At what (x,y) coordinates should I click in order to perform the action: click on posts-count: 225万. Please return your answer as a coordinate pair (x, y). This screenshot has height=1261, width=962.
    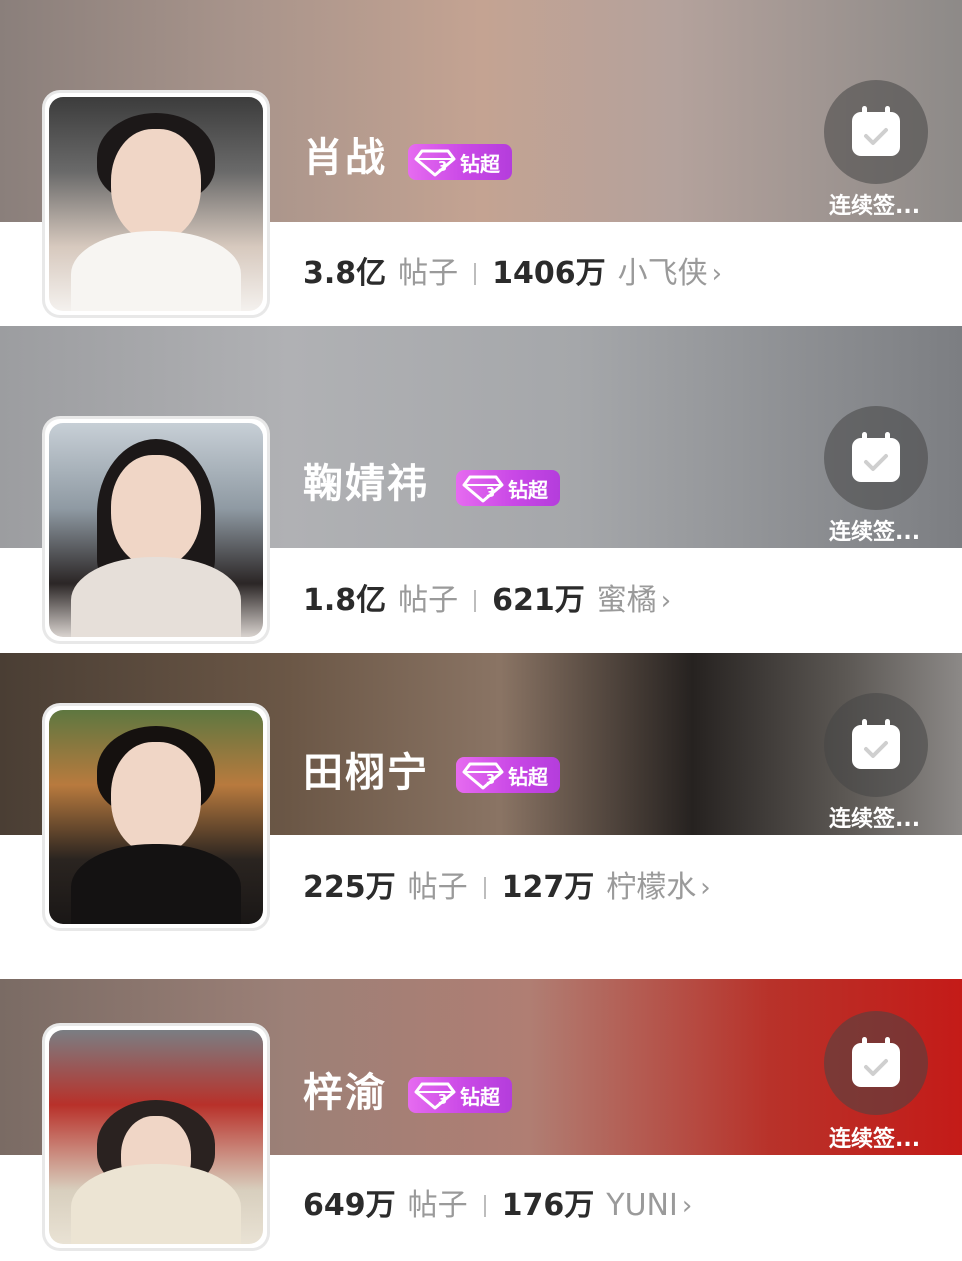
    Looking at the image, I should click on (349, 887).